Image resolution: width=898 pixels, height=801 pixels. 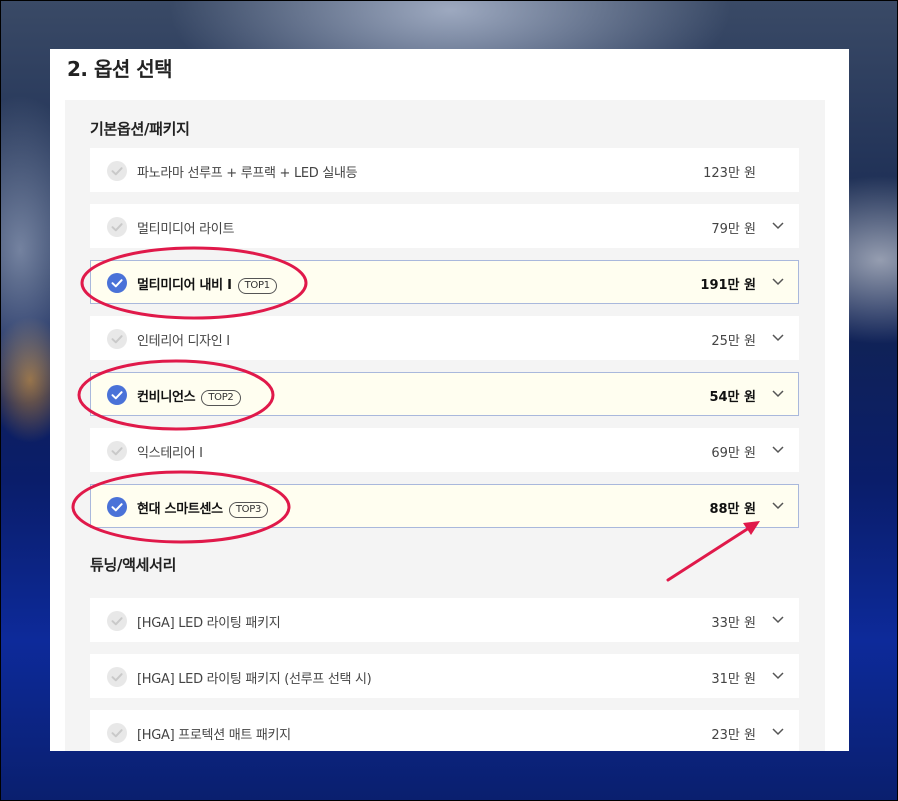 What do you see at coordinates (120, 69) in the screenshot?
I see `section-title: 2. 옵션 선택` at bounding box center [120, 69].